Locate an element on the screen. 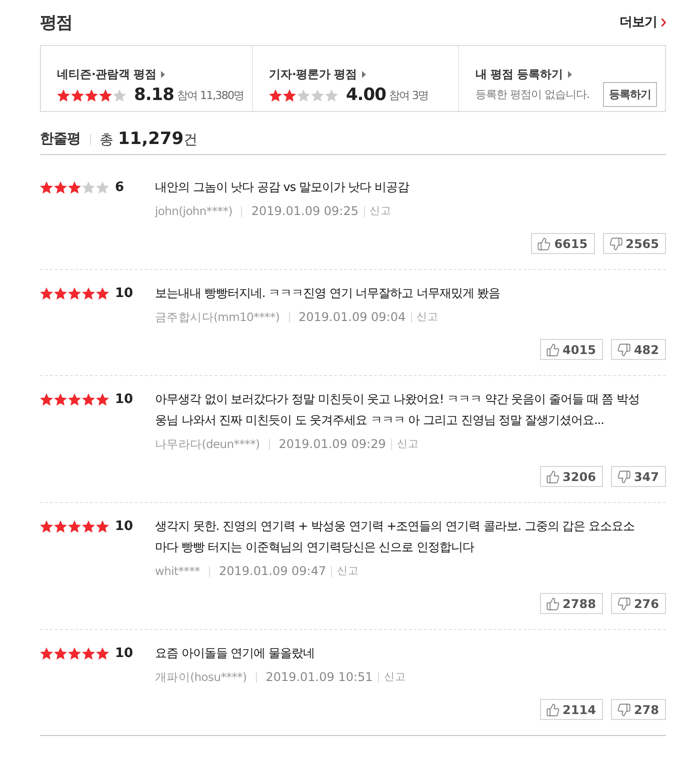  author-name: 나무라다(deun****) is located at coordinates (207, 444).